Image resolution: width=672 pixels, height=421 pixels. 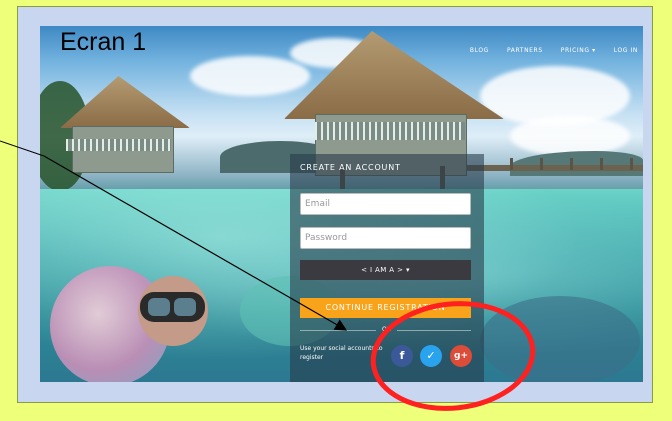 What do you see at coordinates (385, 308) in the screenshot?
I see `continue-registration-button: CONTINUE REGISTRATION` at bounding box center [385, 308].